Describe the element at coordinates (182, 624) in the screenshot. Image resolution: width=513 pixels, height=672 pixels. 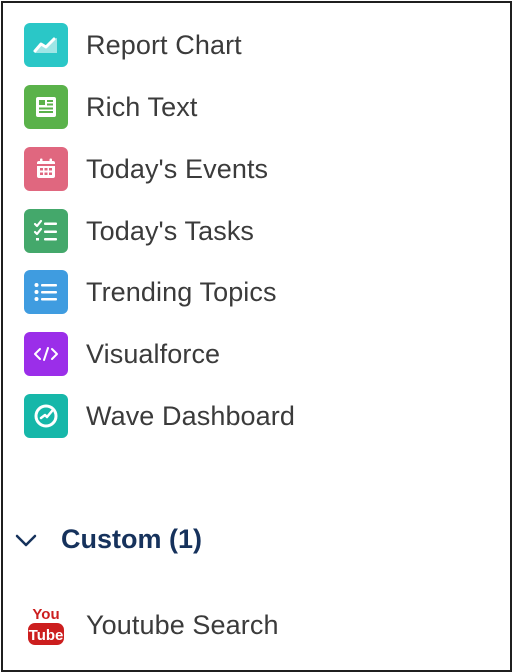
I see `list-item-label: Youtube Search` at that location.